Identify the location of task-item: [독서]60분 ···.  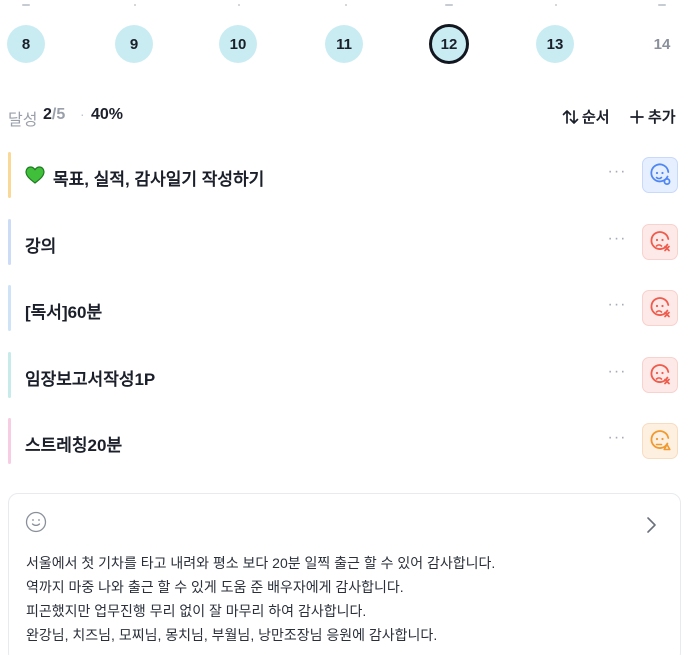
(348, 308).